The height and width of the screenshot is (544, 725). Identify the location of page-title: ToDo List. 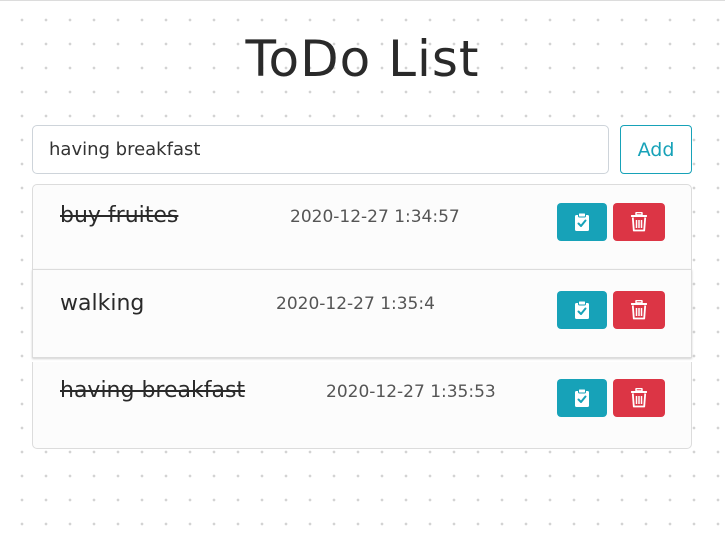
(362, 59).